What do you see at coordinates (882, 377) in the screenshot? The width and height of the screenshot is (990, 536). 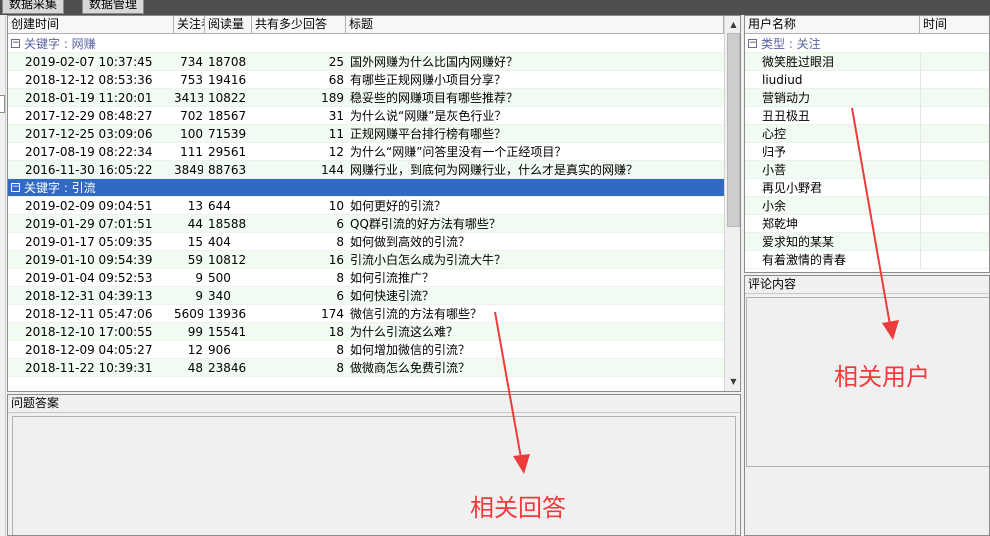 I see `annotation-related-users: 相关用户` at bounding box center [882, 377].